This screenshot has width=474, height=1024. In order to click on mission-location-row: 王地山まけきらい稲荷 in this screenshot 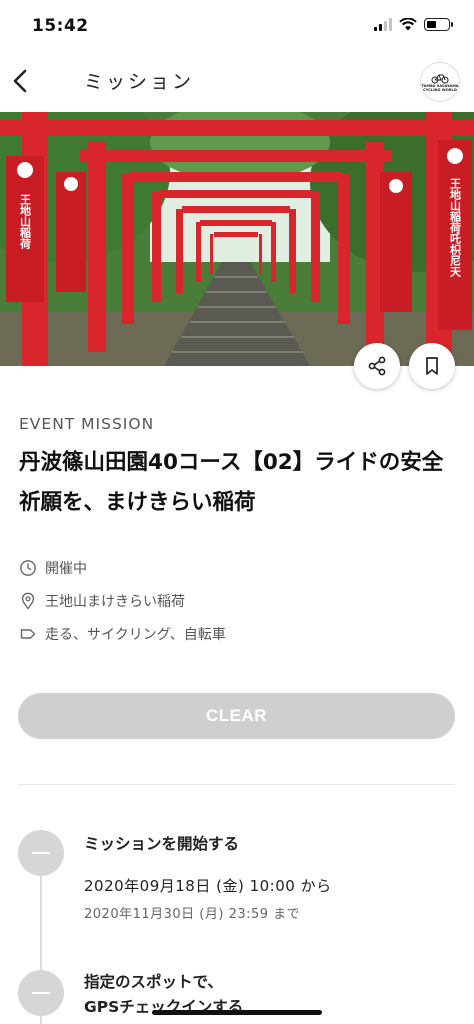, I will do `click(102, 601)`.